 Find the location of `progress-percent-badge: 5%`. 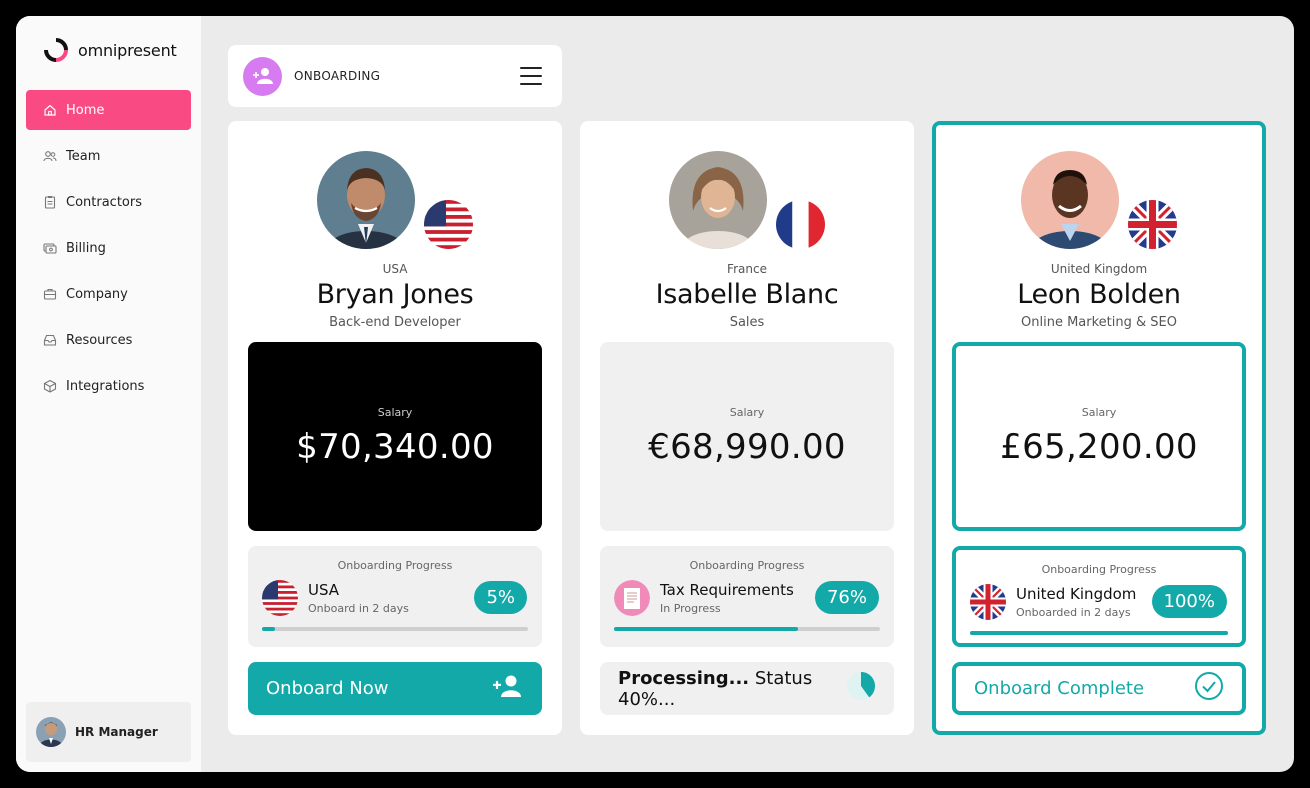

progress-percent-badge: 5% is located at coordinates (500, 597).